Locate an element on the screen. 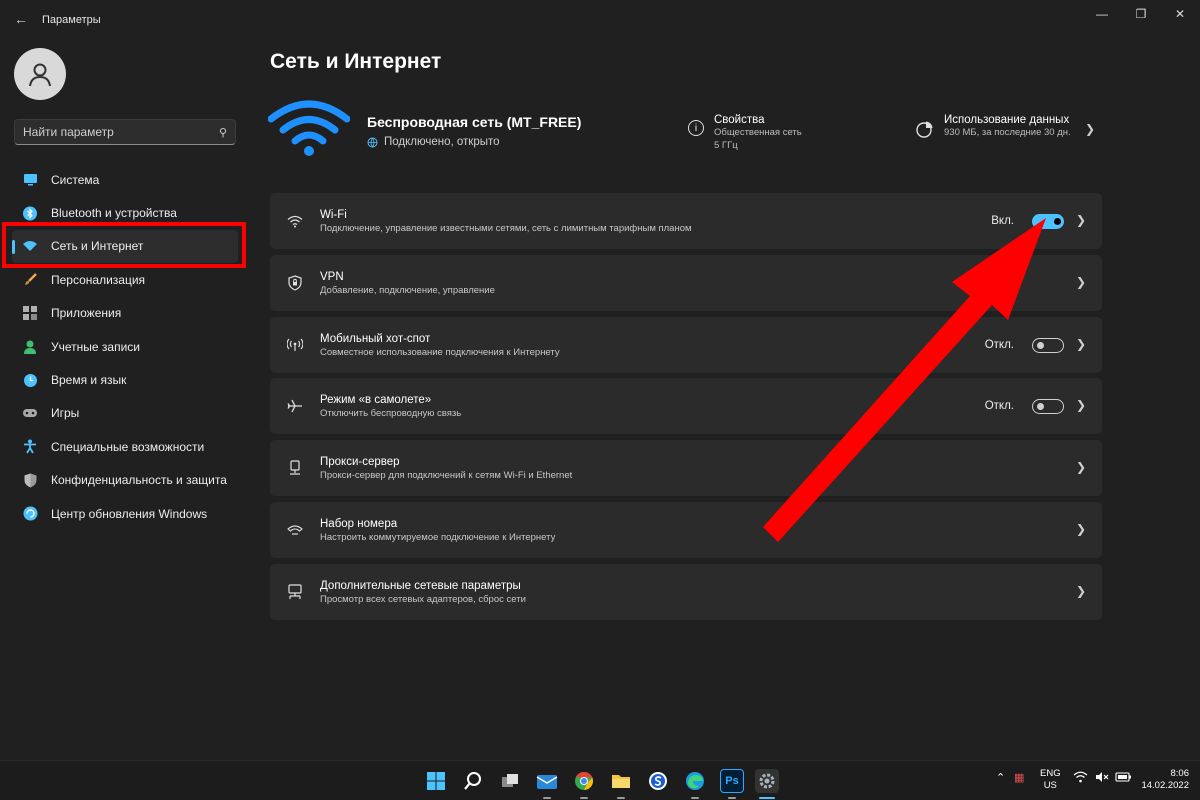 This screenshot has height=800, width=1200. edge-icon is located at coordinates (695, 781).